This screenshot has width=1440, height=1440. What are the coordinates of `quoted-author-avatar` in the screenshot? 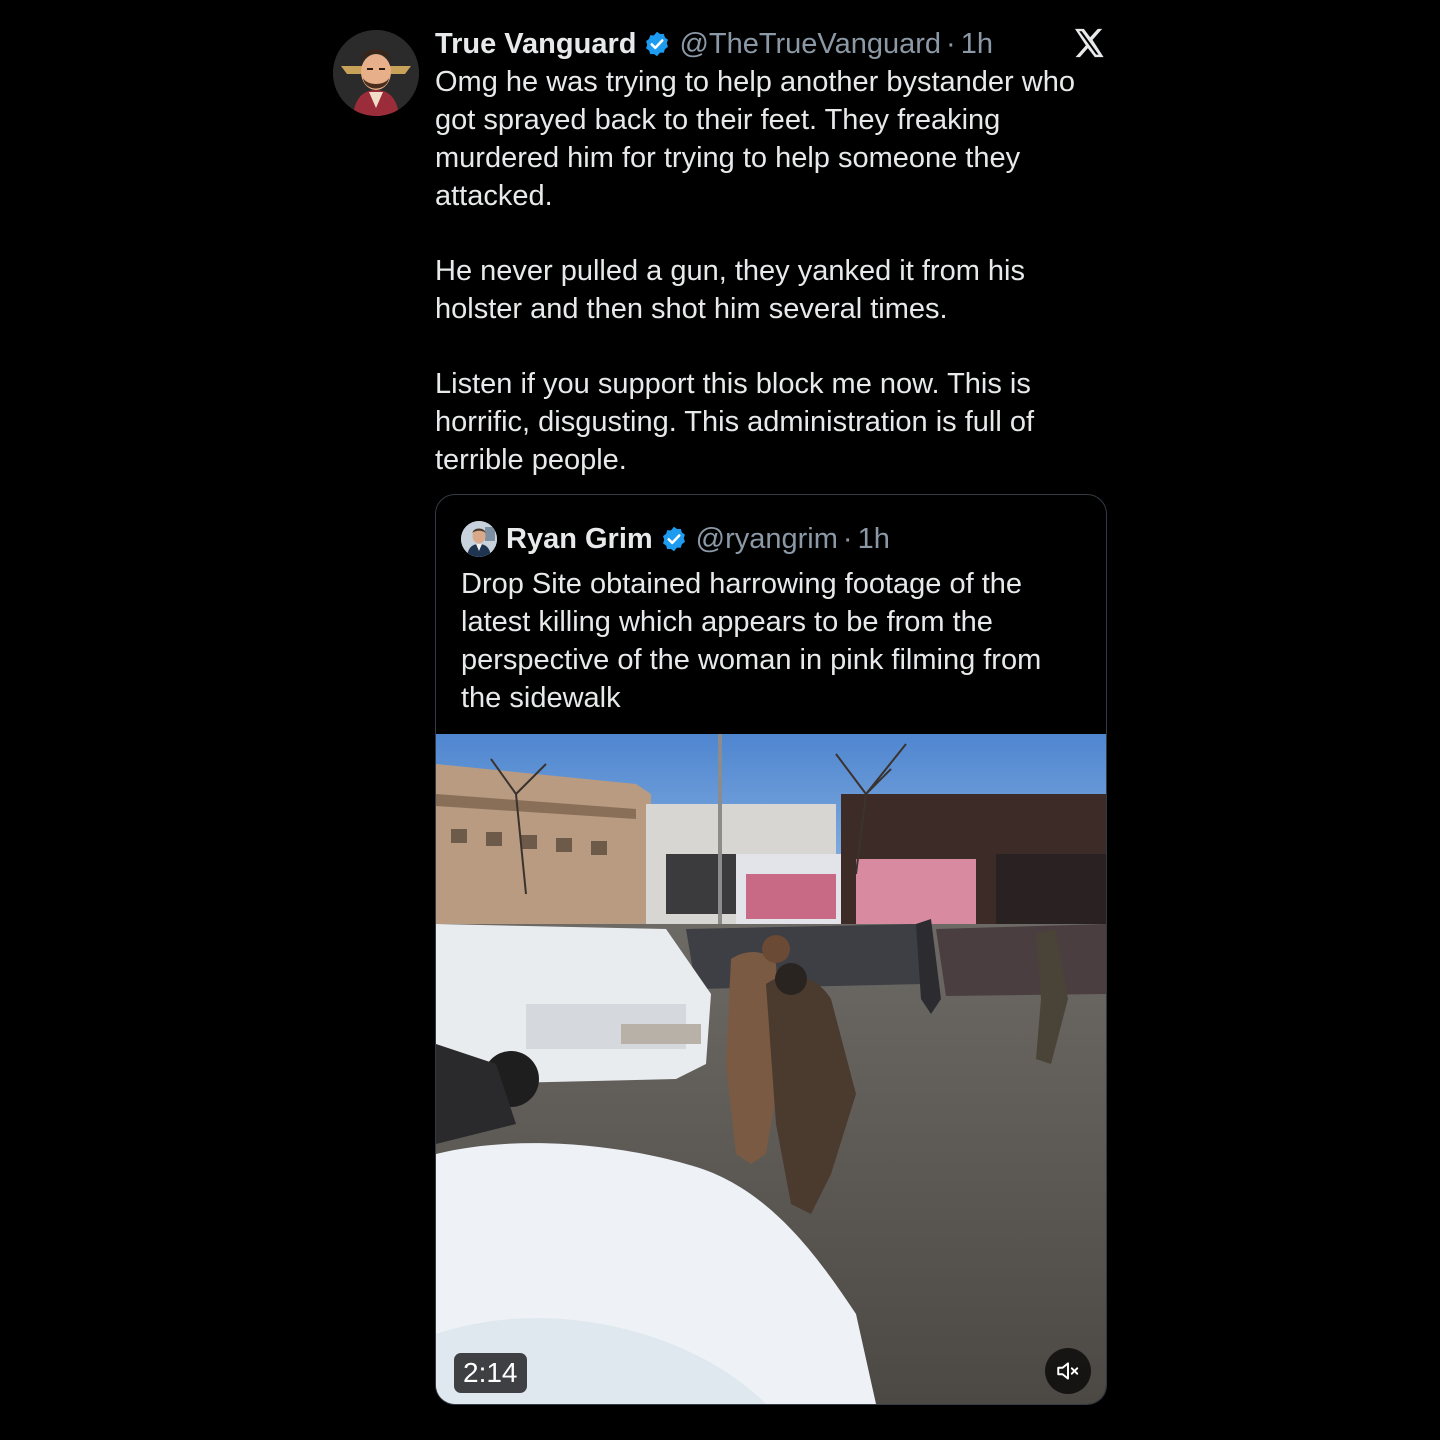 It's located at (479, 539).